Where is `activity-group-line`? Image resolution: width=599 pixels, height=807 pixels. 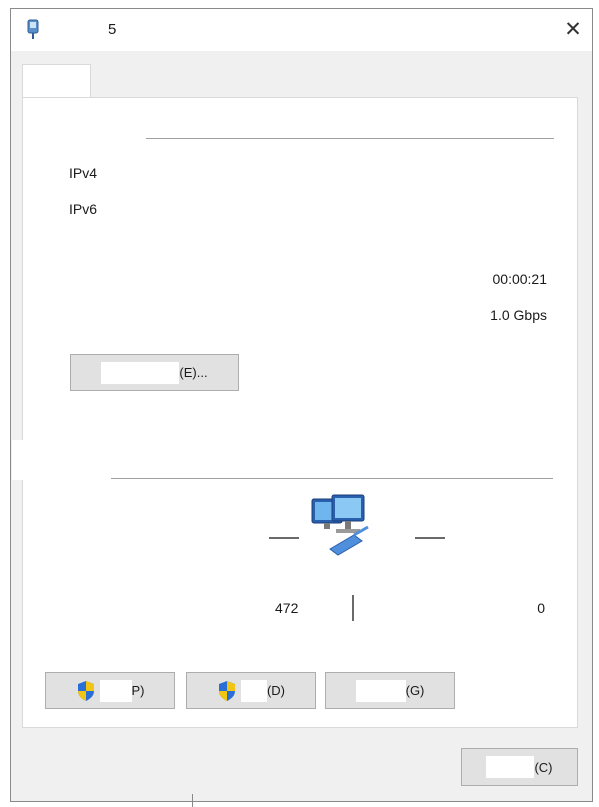 activity-group-line is located at coordinates (332, 478).